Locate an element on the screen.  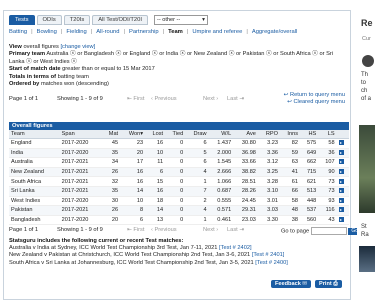
table-cell: 11 is located at coordinates (155, 162).